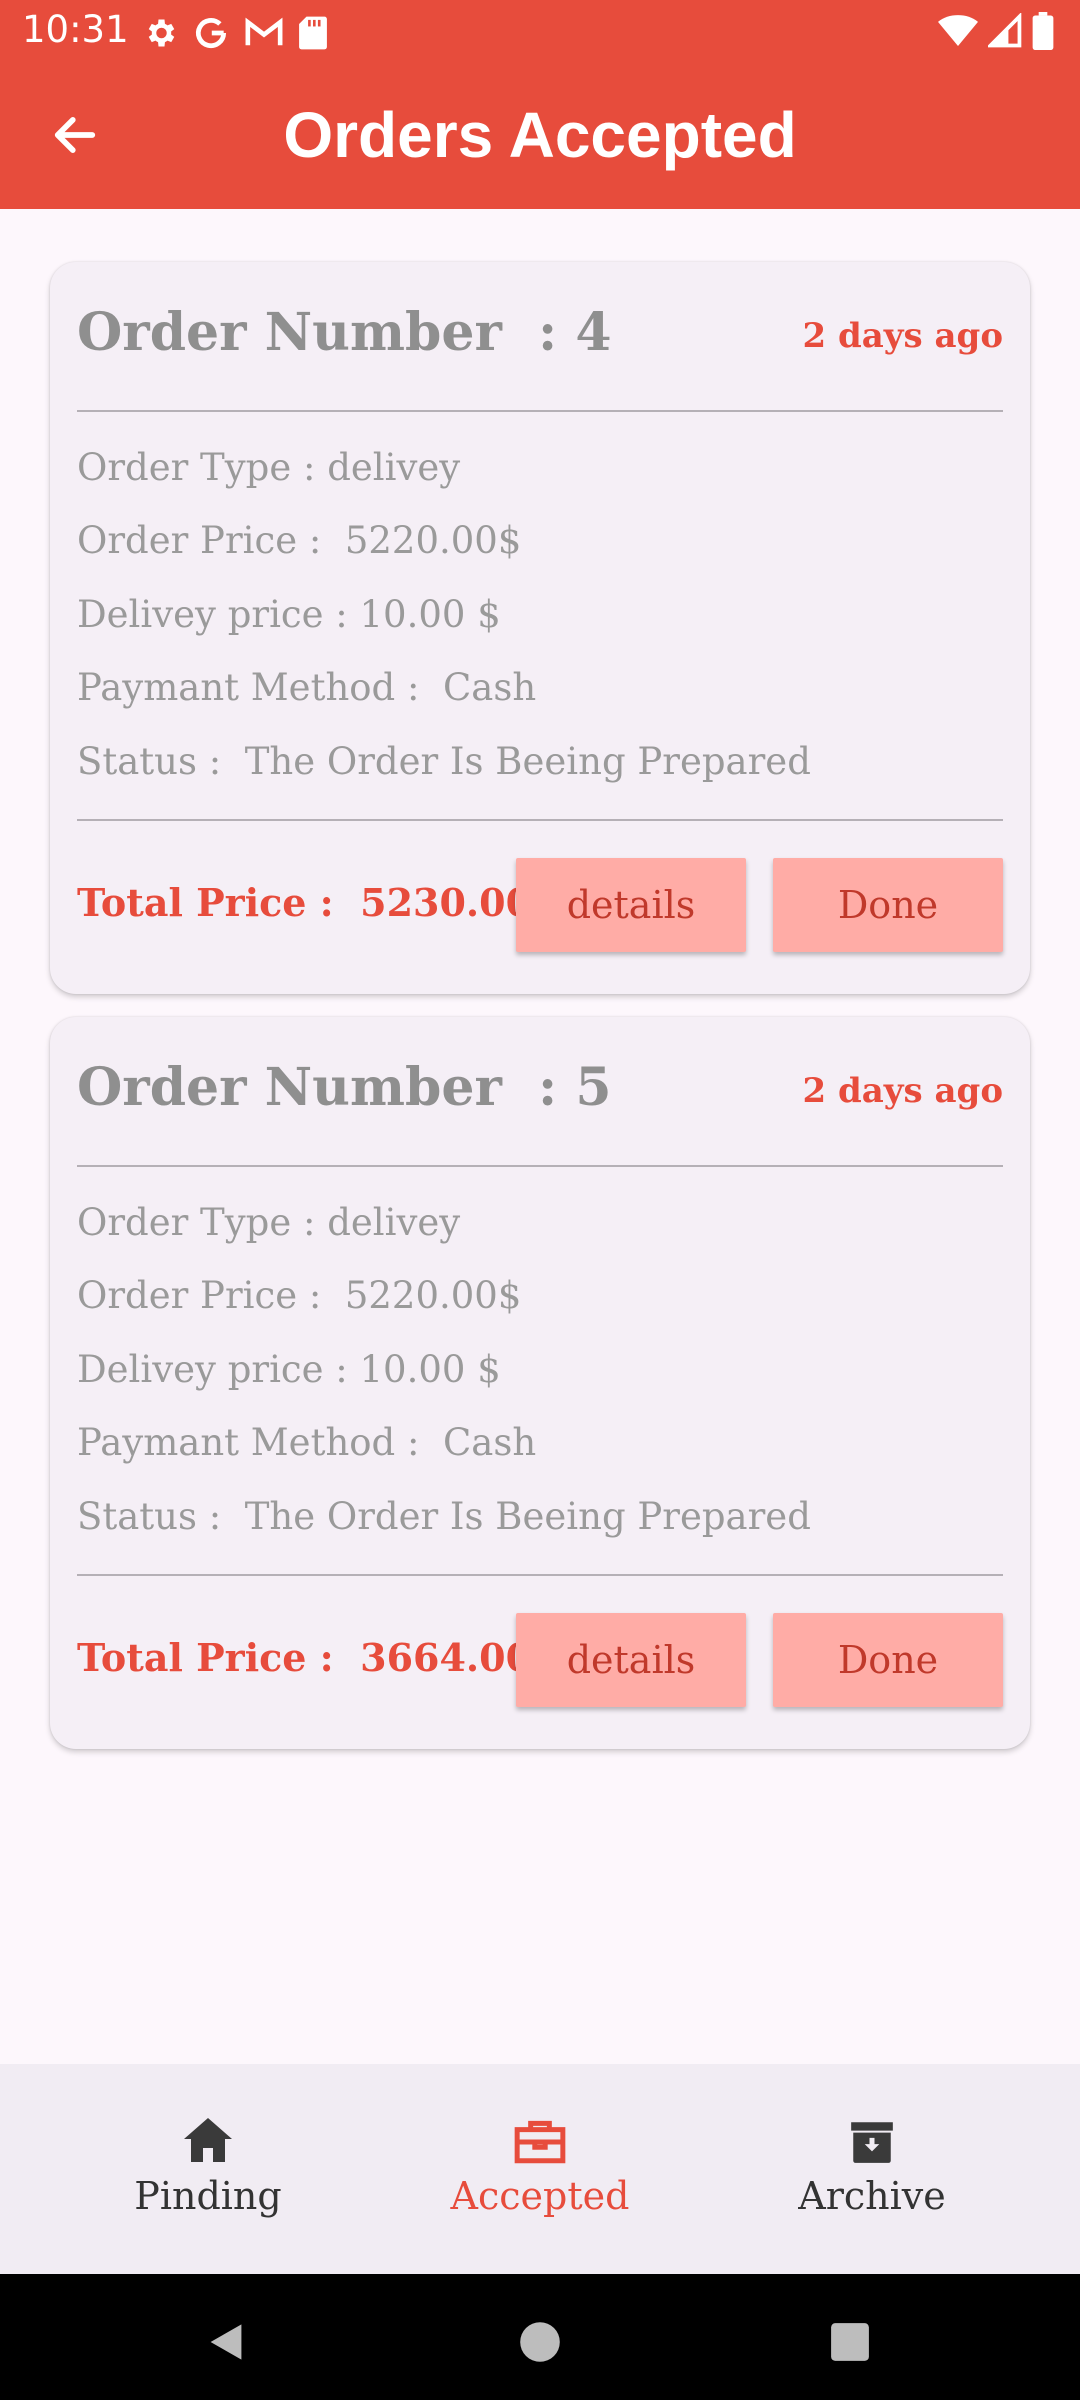 Image resolution: width=1080 pixels, height=2400 pixels. I want to click on signal-icon, so click(1005, 31).